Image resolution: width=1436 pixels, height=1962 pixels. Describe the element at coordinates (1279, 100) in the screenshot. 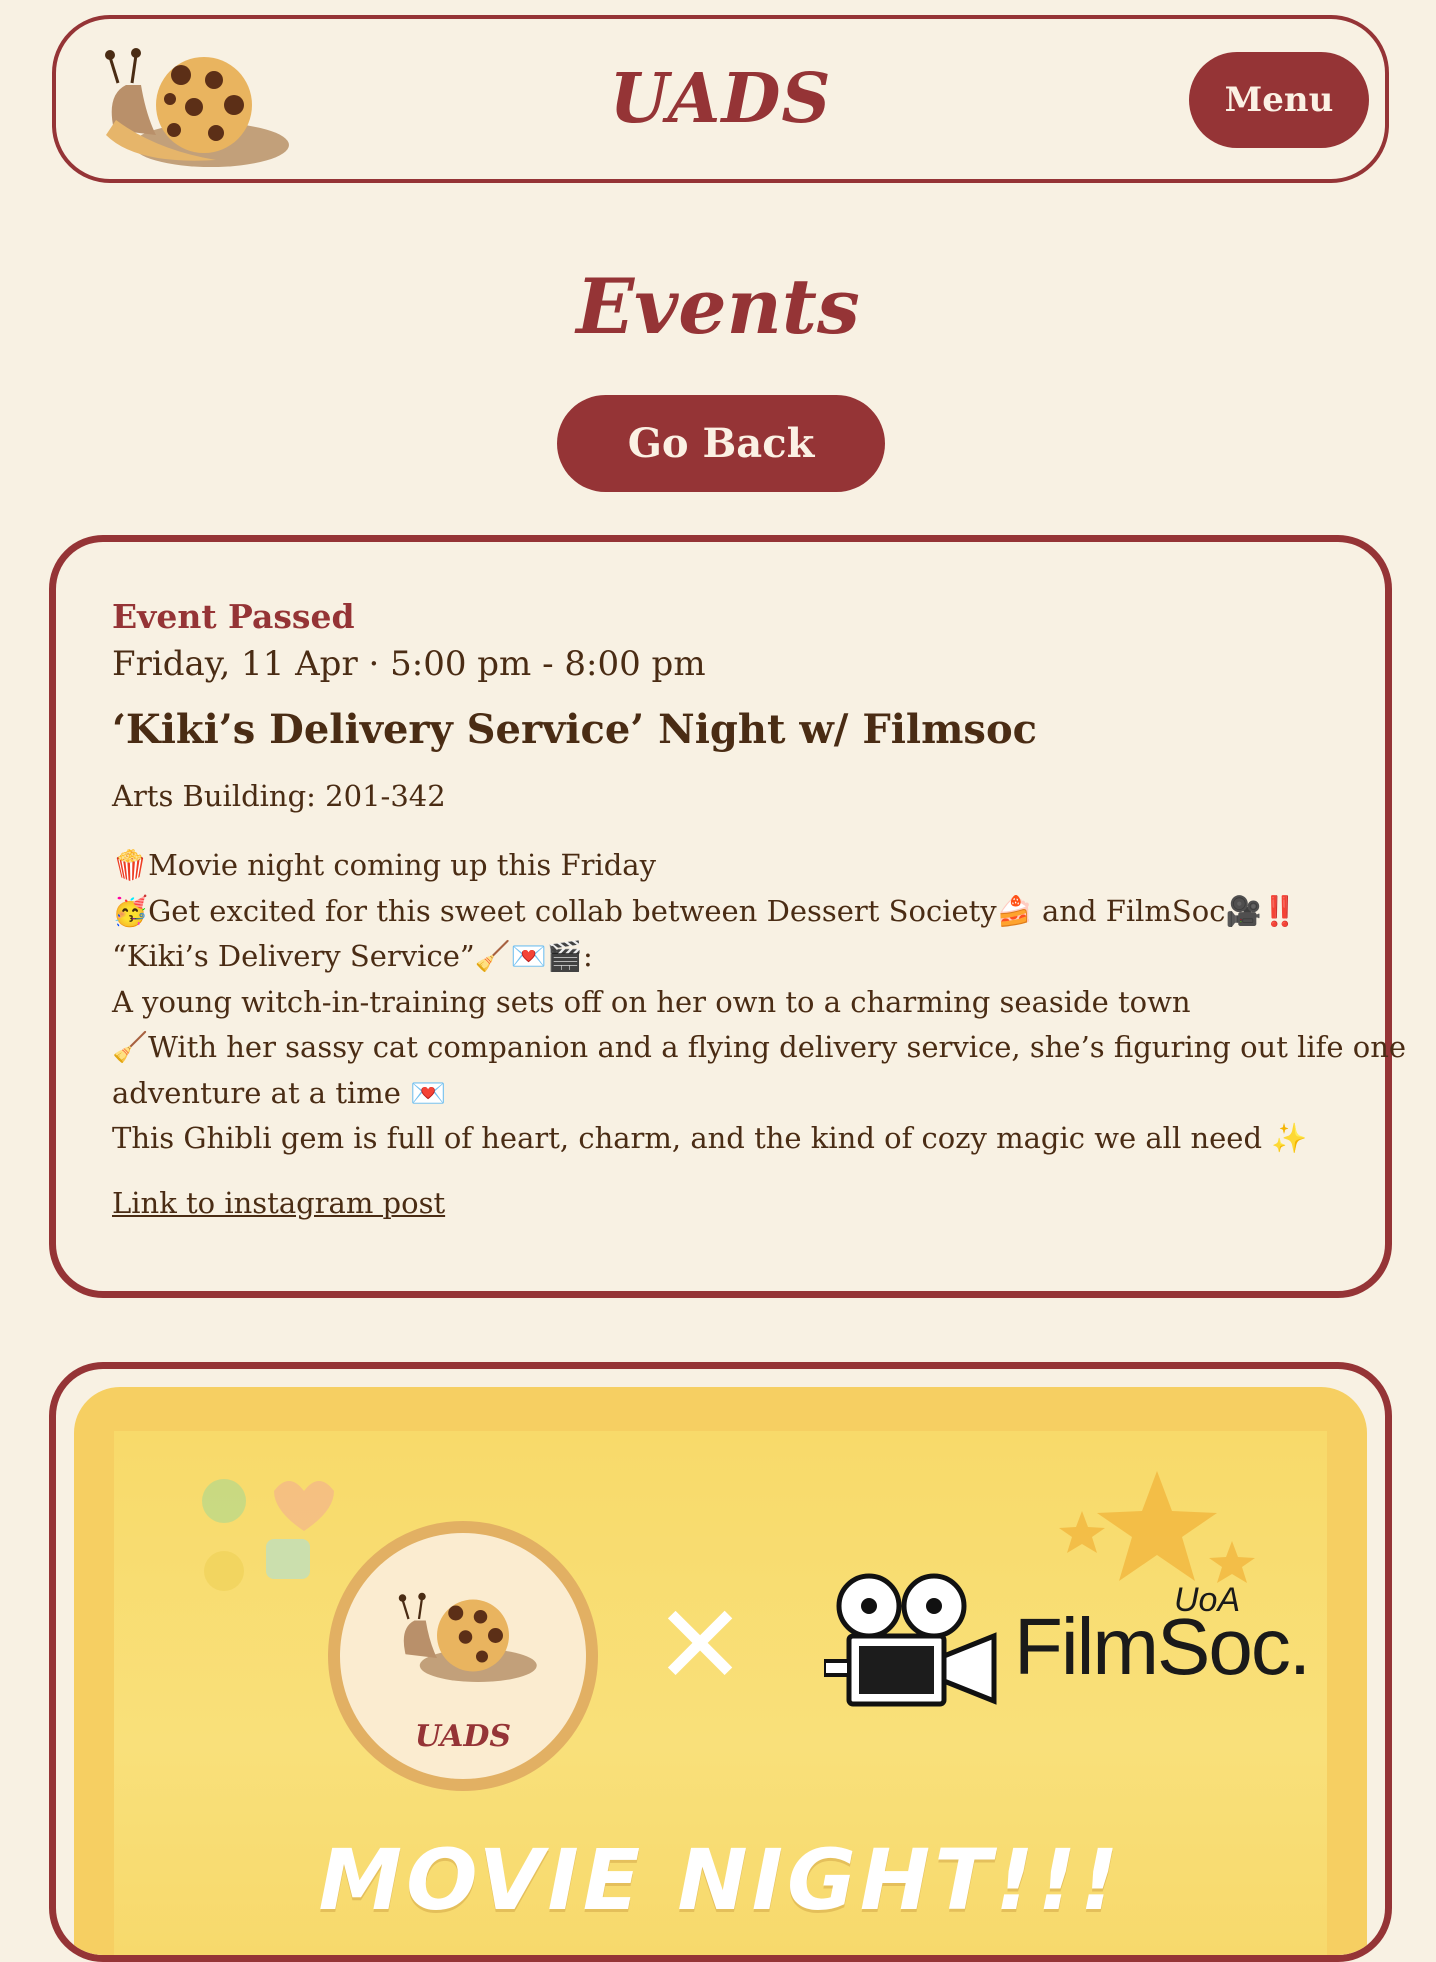

I see `menu-button: Menu` at that location.